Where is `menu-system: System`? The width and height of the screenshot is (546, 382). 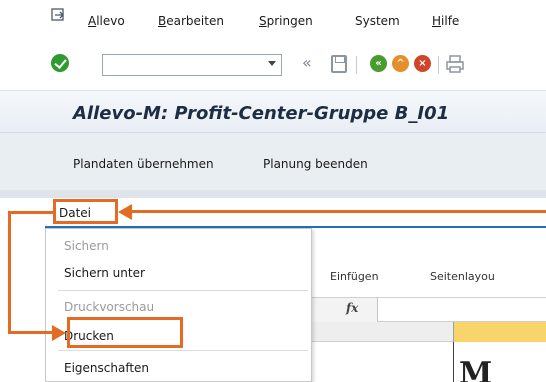 menu-system: System is located at coordinates (377, 21).